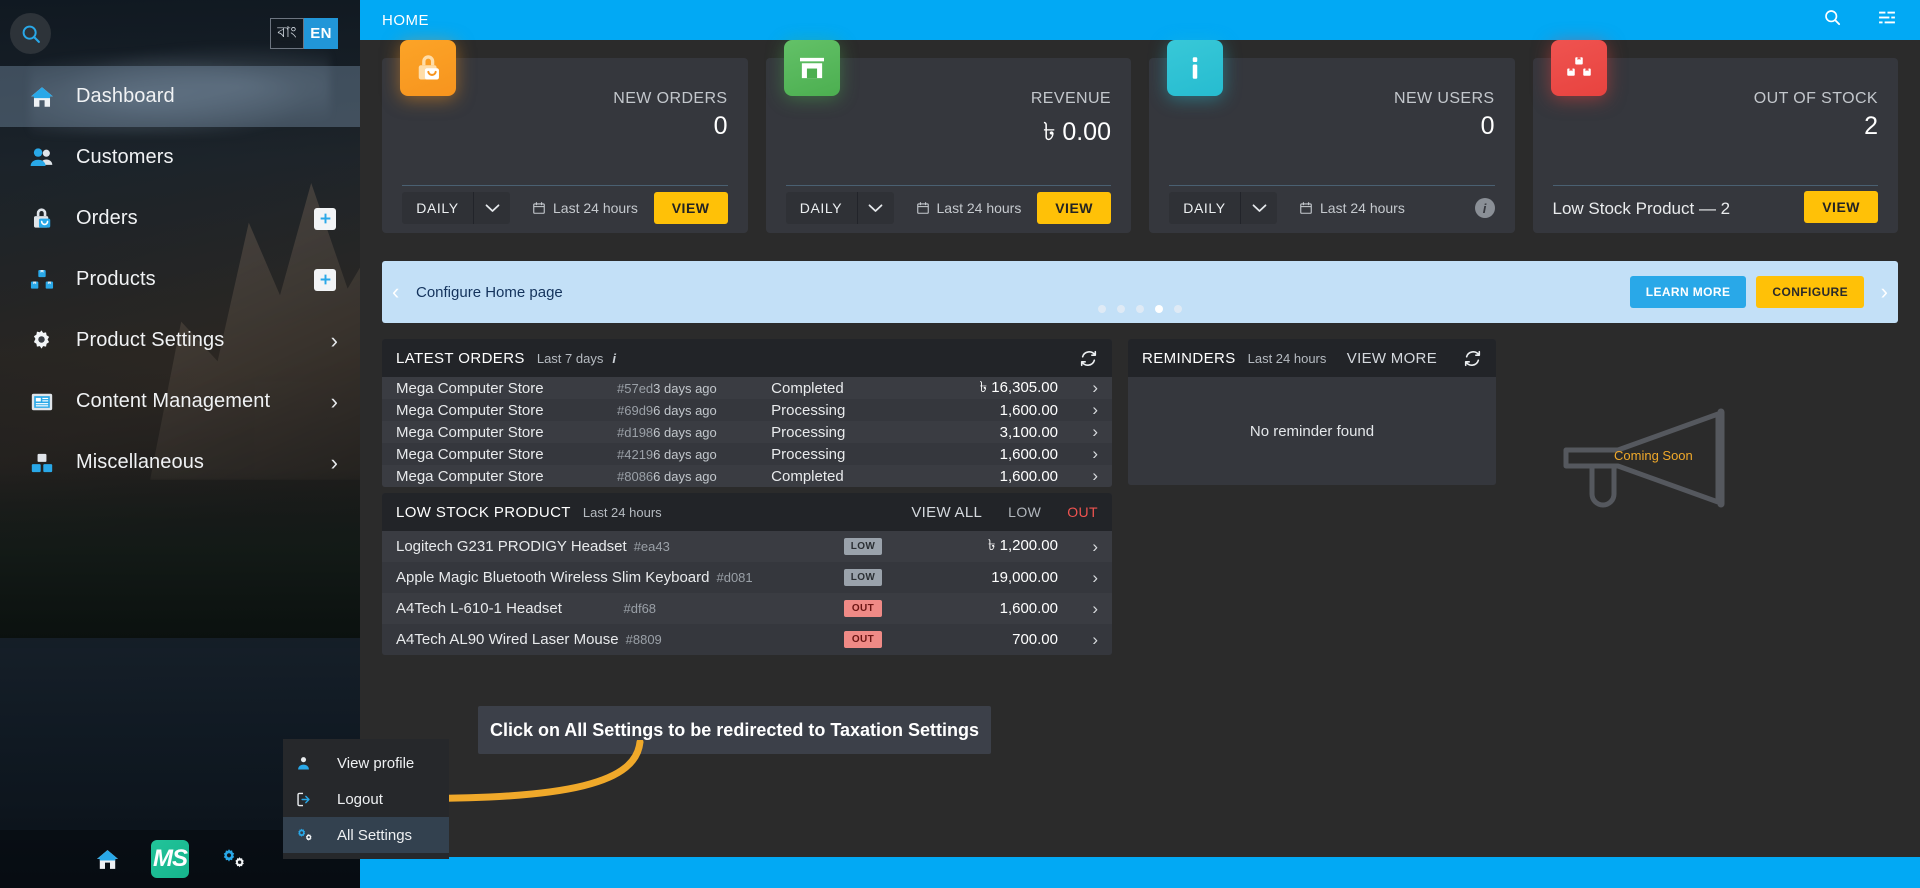 The width and height of the screenshot is (1920, 888). What do you see at coordinates (635, 388) in the screenshot?
I see `order-id: #57ed` at bounding box center [635, 388].